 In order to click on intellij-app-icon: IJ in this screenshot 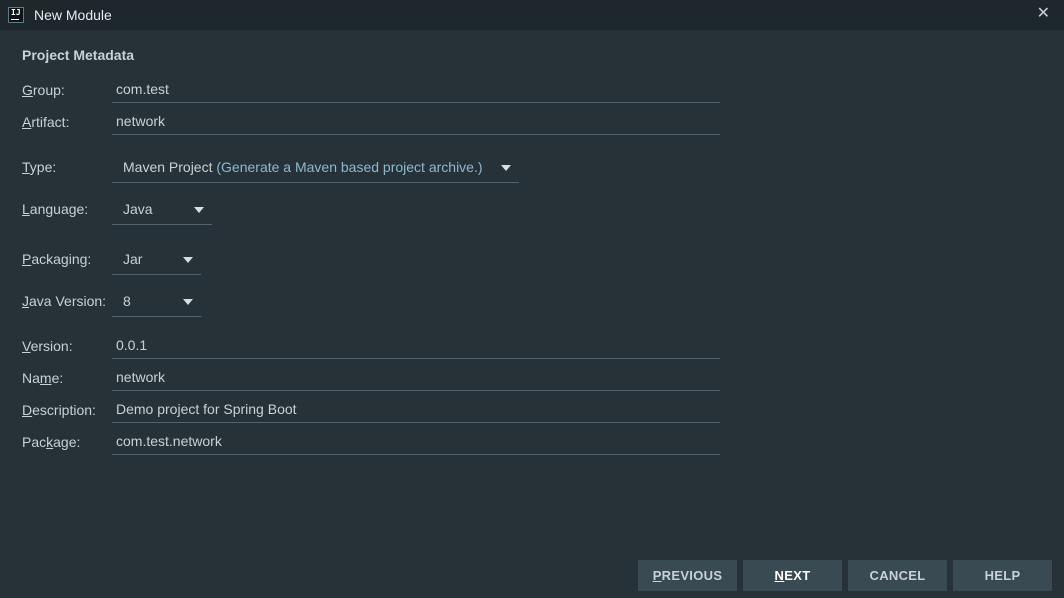, I will do `click(16, 15)`.